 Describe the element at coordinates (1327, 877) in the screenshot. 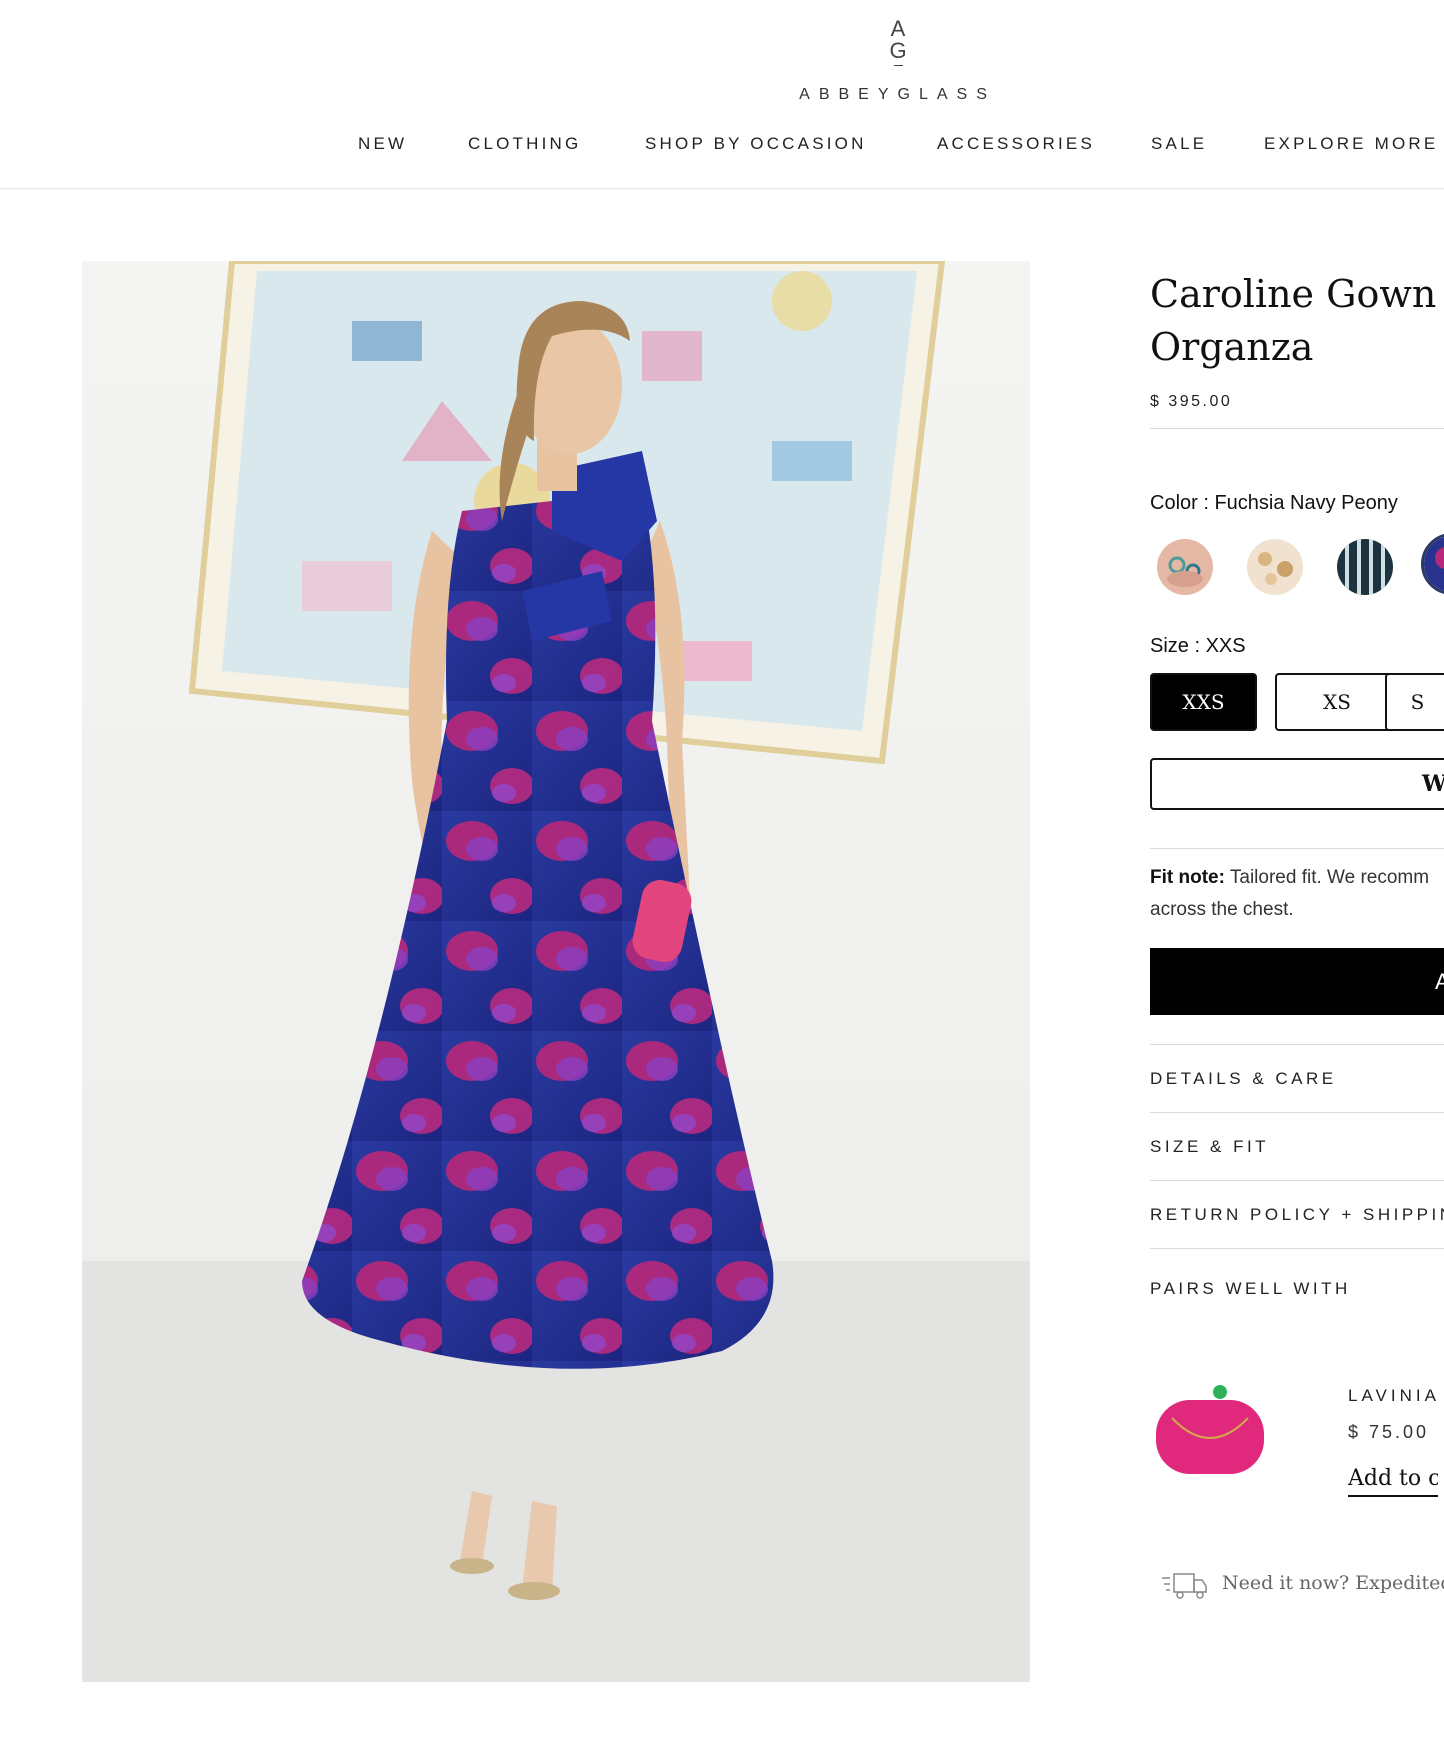

I see `fit-note-text: Tailored fit. We recomm` at that location.